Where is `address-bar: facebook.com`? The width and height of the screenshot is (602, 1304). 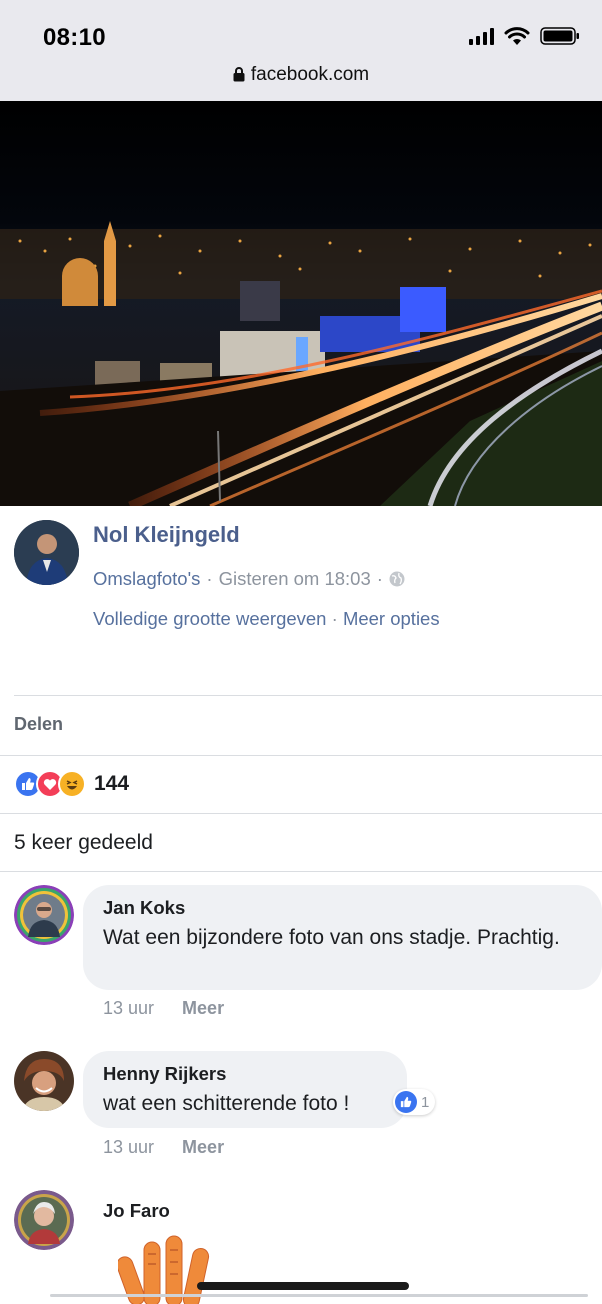 address-bar: facebook.com is located at coordinates (301, 75).